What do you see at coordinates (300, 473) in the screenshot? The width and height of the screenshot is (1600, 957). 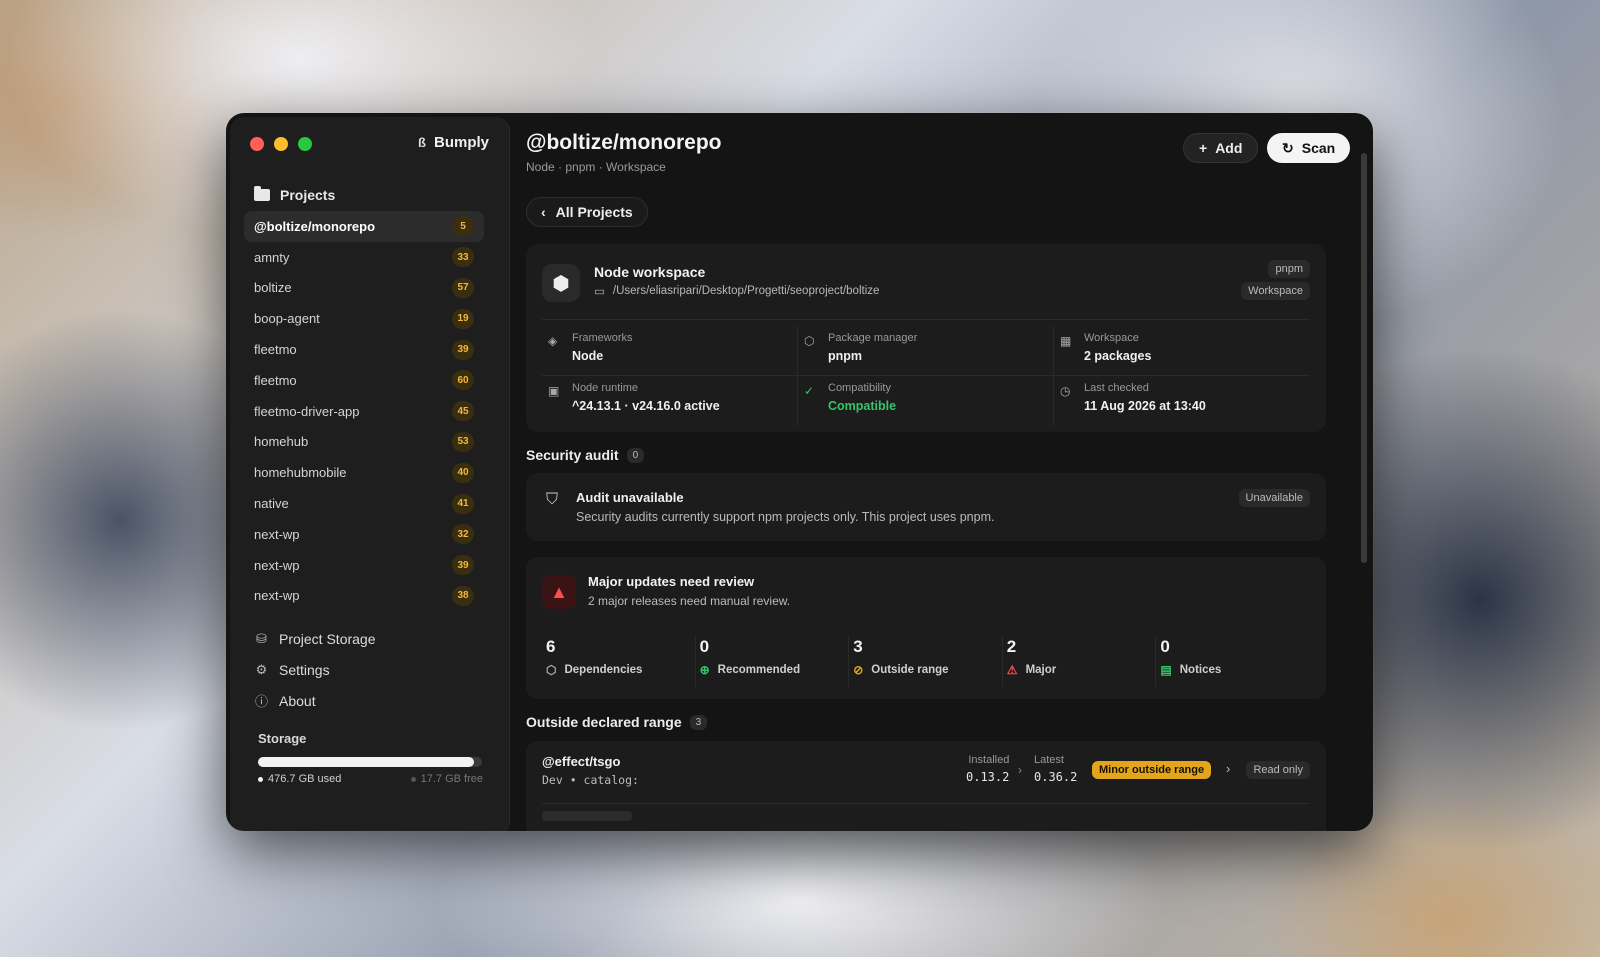 I see `project-name: homehubmobile` at bounding box center [300, 473].